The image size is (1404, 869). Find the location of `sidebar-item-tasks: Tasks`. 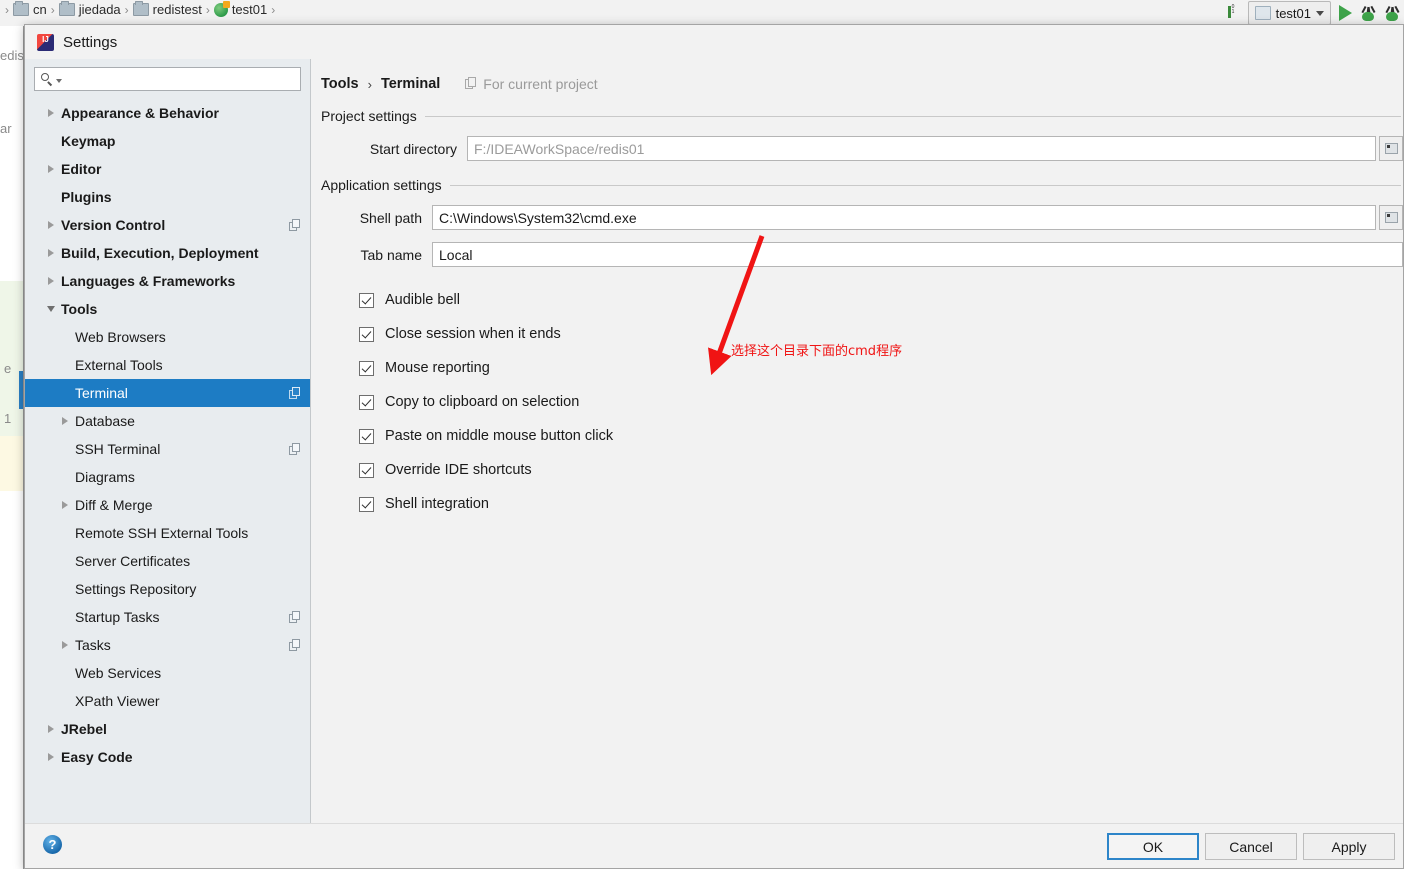

sidebar-item-tasks: Tasks is located at coordinates (167, 645).